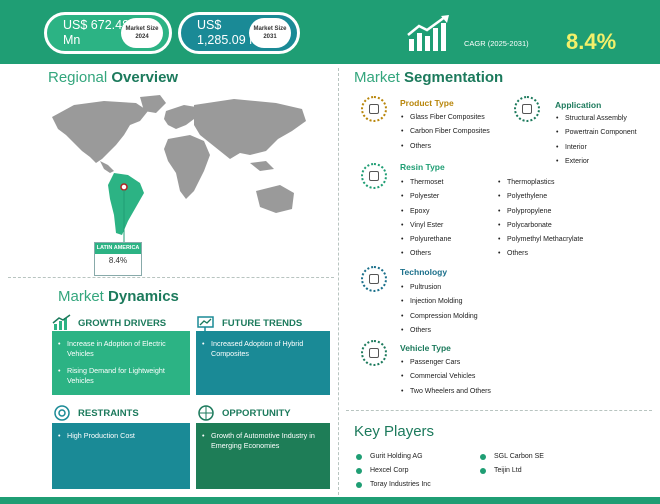  I want to click on key-player-name: Toray Industries Inc, so click(400, 484).